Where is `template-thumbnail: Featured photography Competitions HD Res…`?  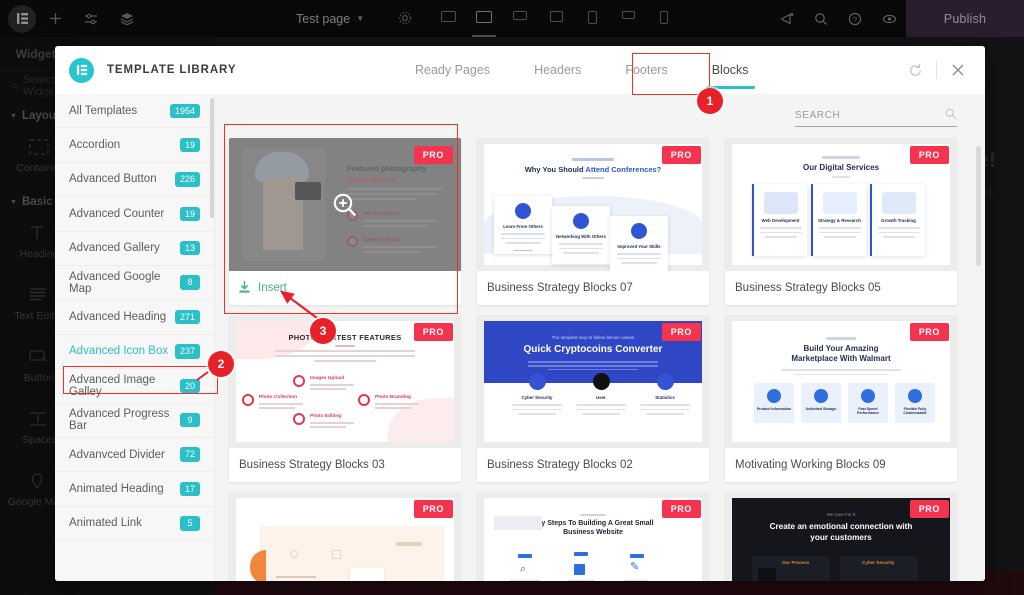
template-thumbnail: Featured photography Competitions HD Res… is located at coordinates (345, 204).